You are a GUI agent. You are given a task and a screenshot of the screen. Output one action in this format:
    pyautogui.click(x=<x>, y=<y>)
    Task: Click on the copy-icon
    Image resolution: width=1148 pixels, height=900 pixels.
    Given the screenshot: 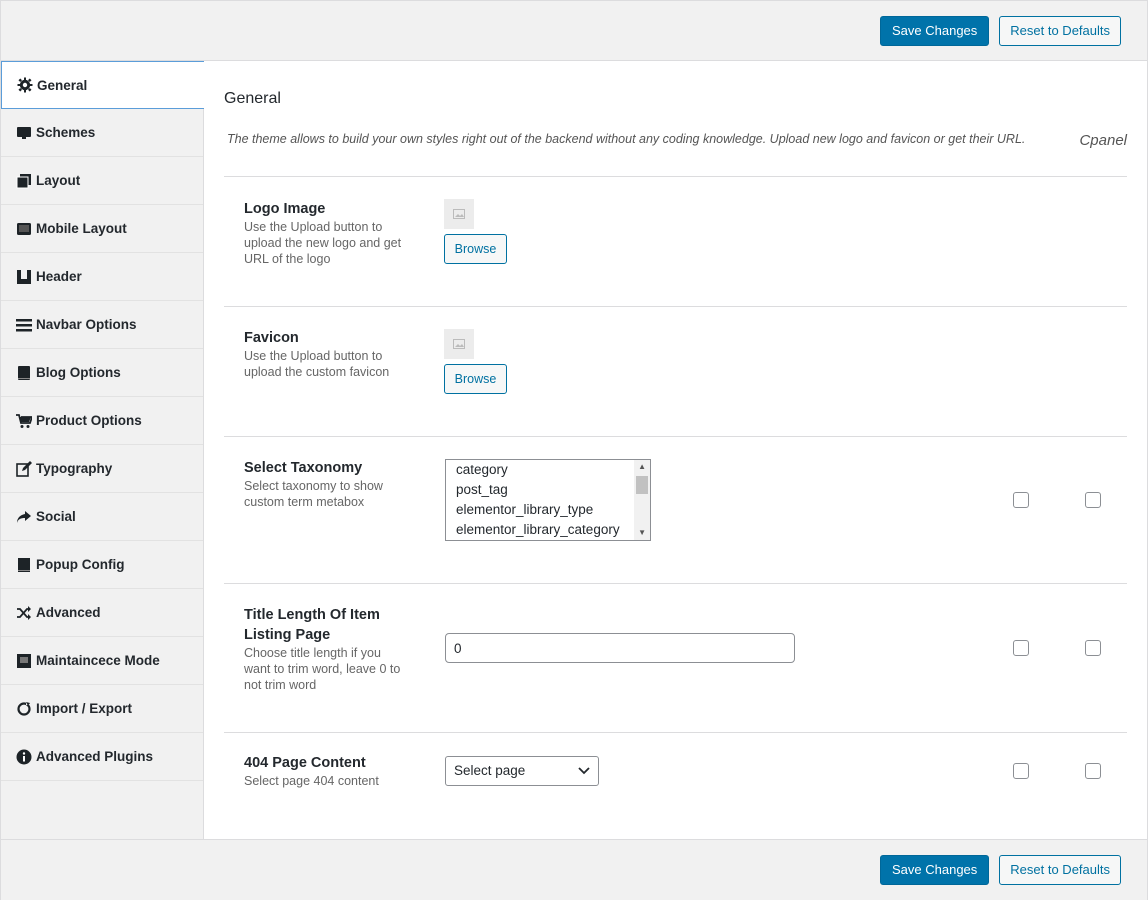 What is the action you would take?
    pyautogui.click(x=24, y=181)
    